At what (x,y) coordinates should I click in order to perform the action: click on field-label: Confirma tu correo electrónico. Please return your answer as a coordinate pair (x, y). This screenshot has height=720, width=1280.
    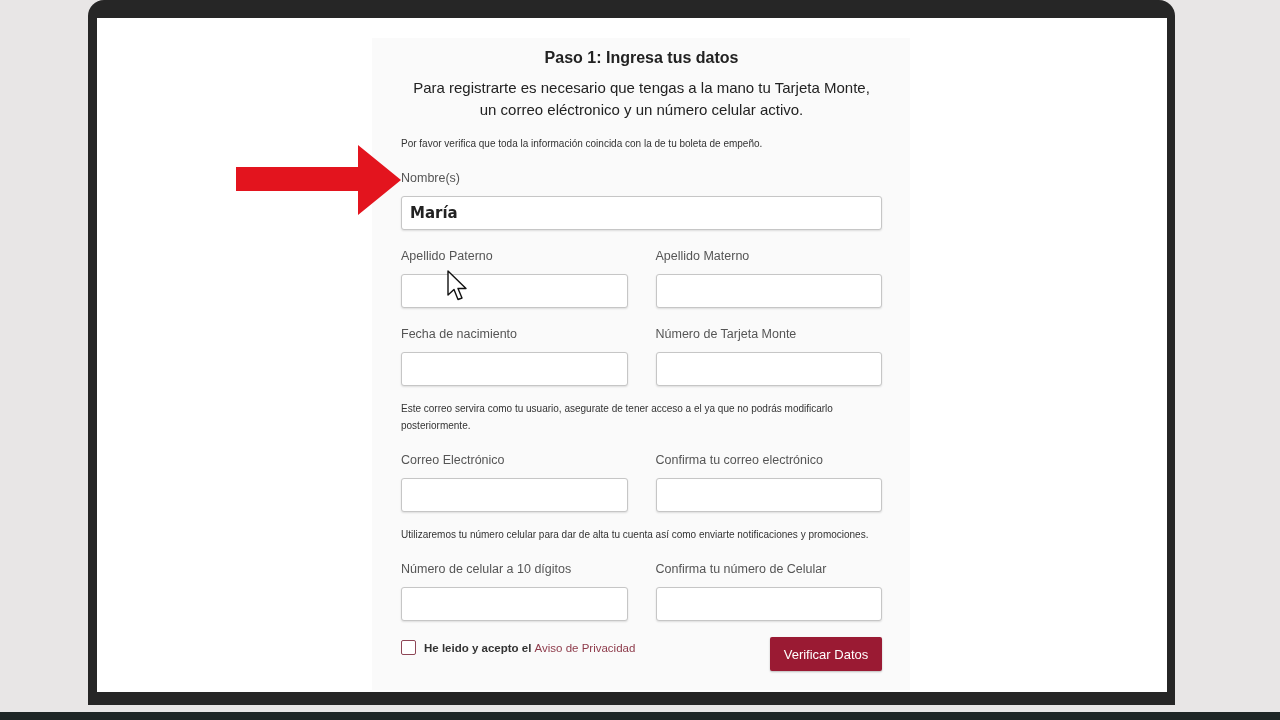
    Looking at the image, I should click on (739, 460).